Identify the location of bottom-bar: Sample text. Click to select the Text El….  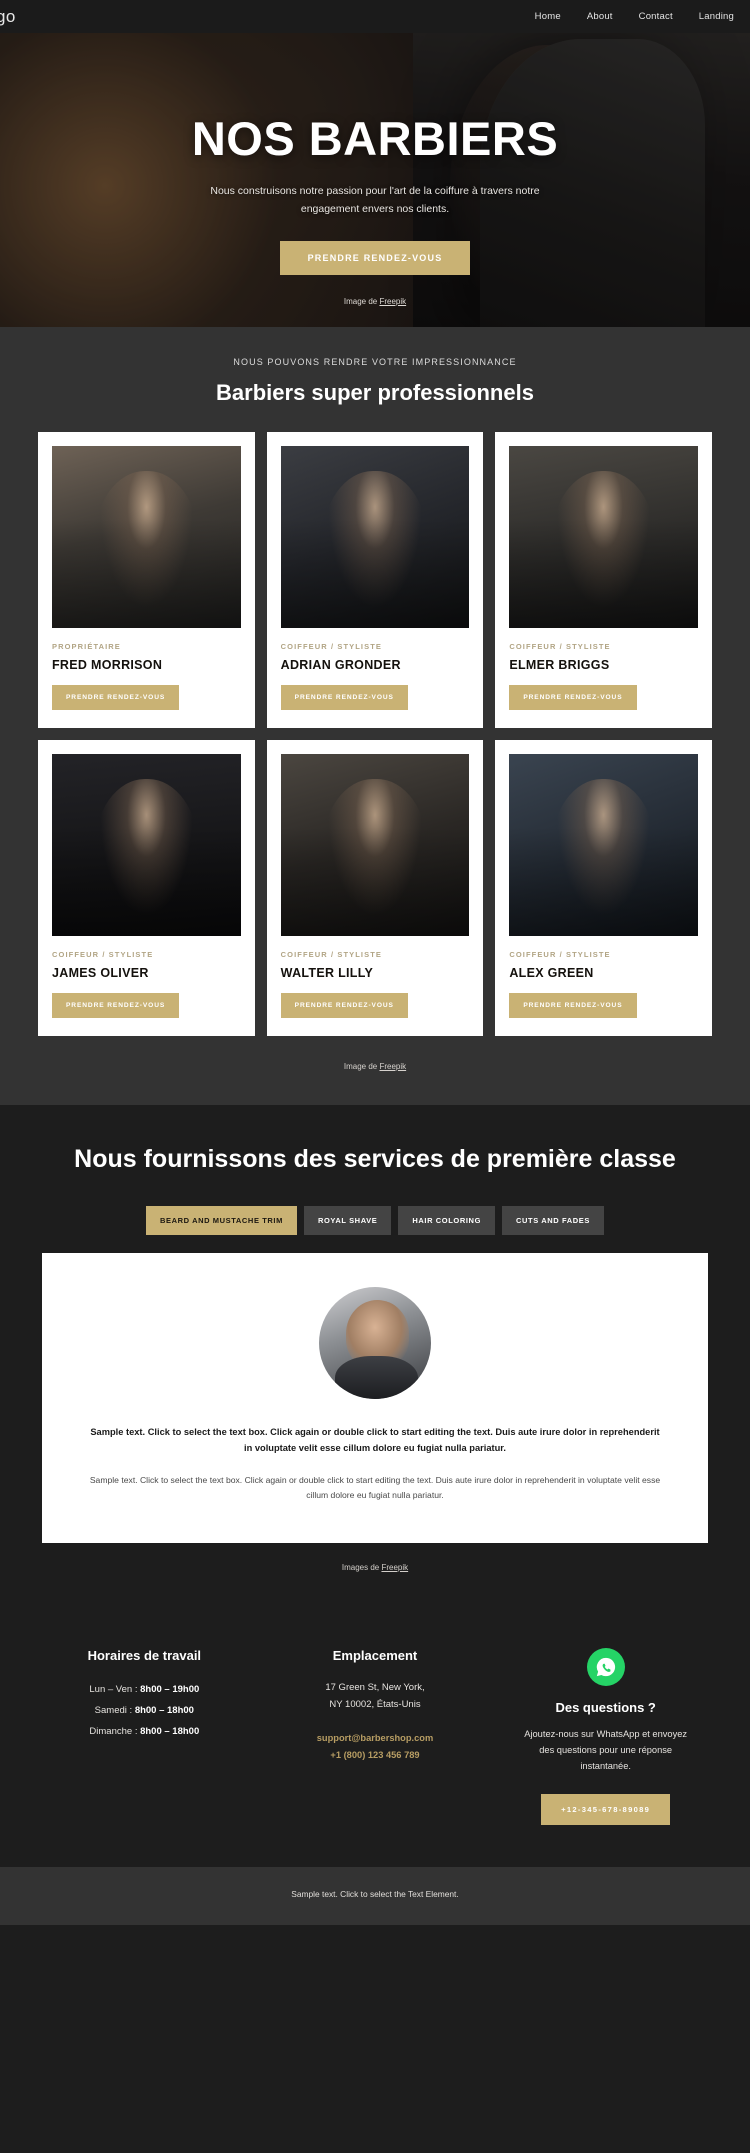
(375, 1896).